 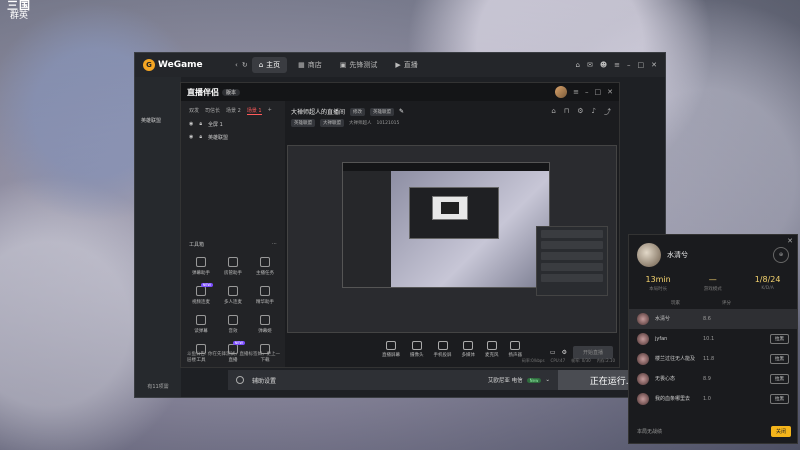 I want to click on table-row: 无畏心态 8.9 拉黑, so click(x=713, y=379).